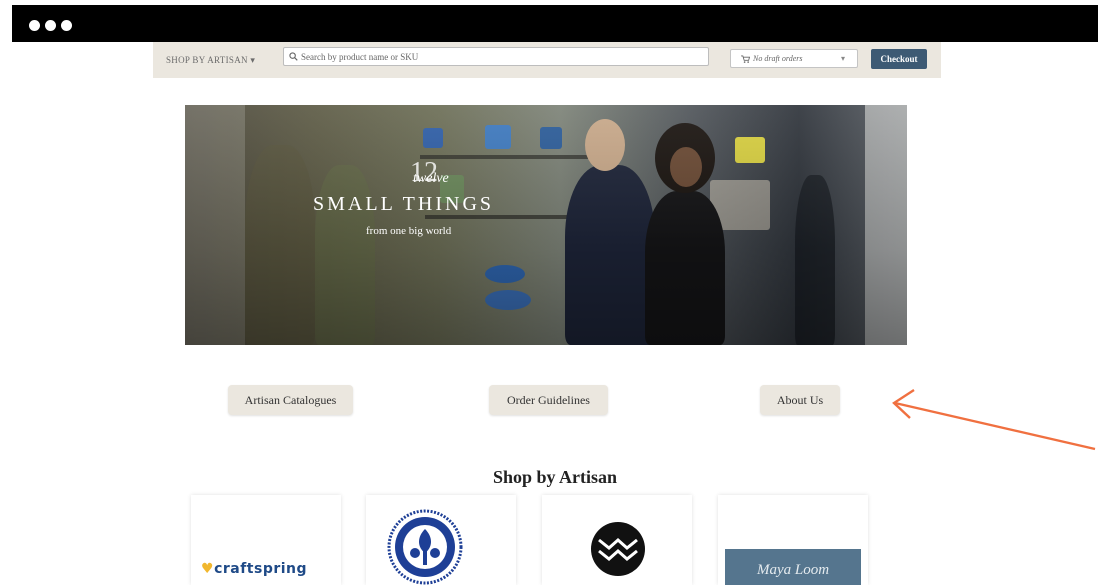  I want to click on artisan-card-chevron, so click(617, 540).